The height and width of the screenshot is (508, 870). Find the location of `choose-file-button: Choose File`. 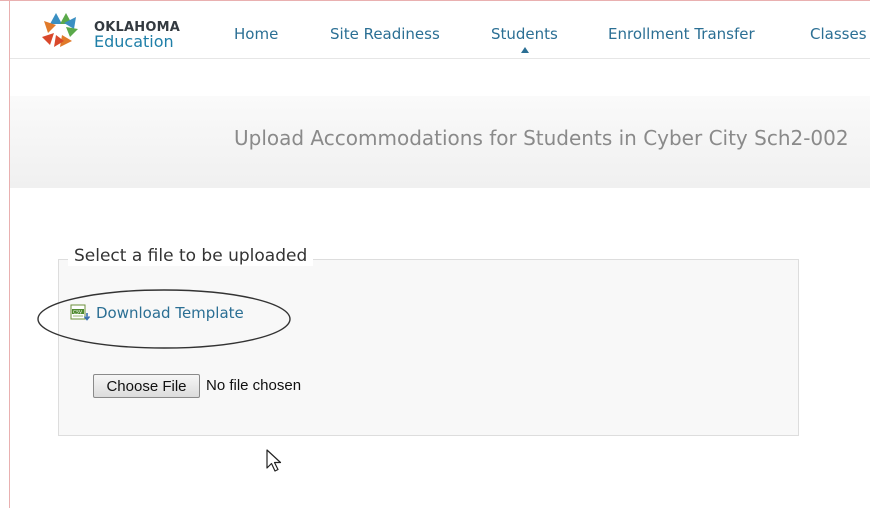

choose-file-button: Choose File is located at coordinates (146, 386).